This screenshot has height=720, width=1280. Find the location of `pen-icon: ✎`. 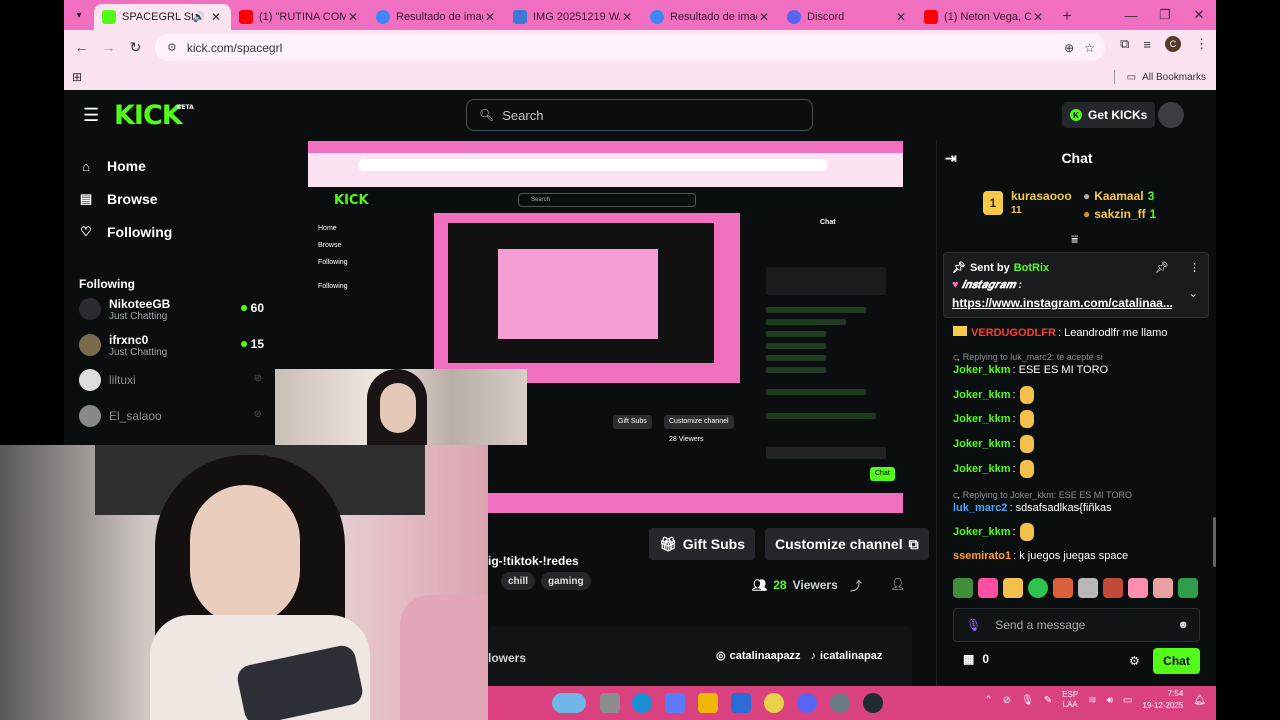

pen-icon: ✎ is located at coordinates (1048, 700).